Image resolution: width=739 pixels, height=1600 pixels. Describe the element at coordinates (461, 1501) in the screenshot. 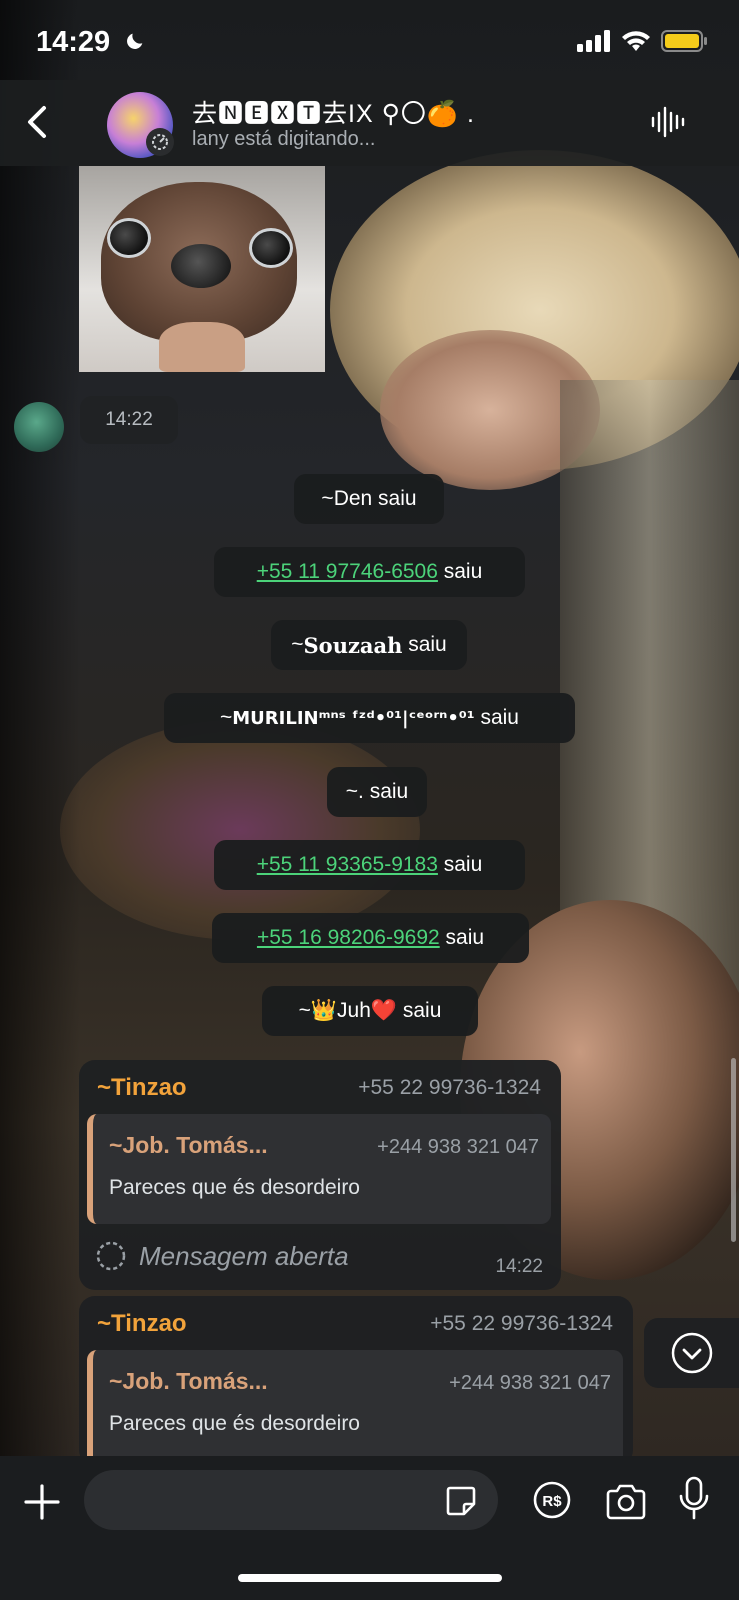

I see `sticker-icon` at that location.